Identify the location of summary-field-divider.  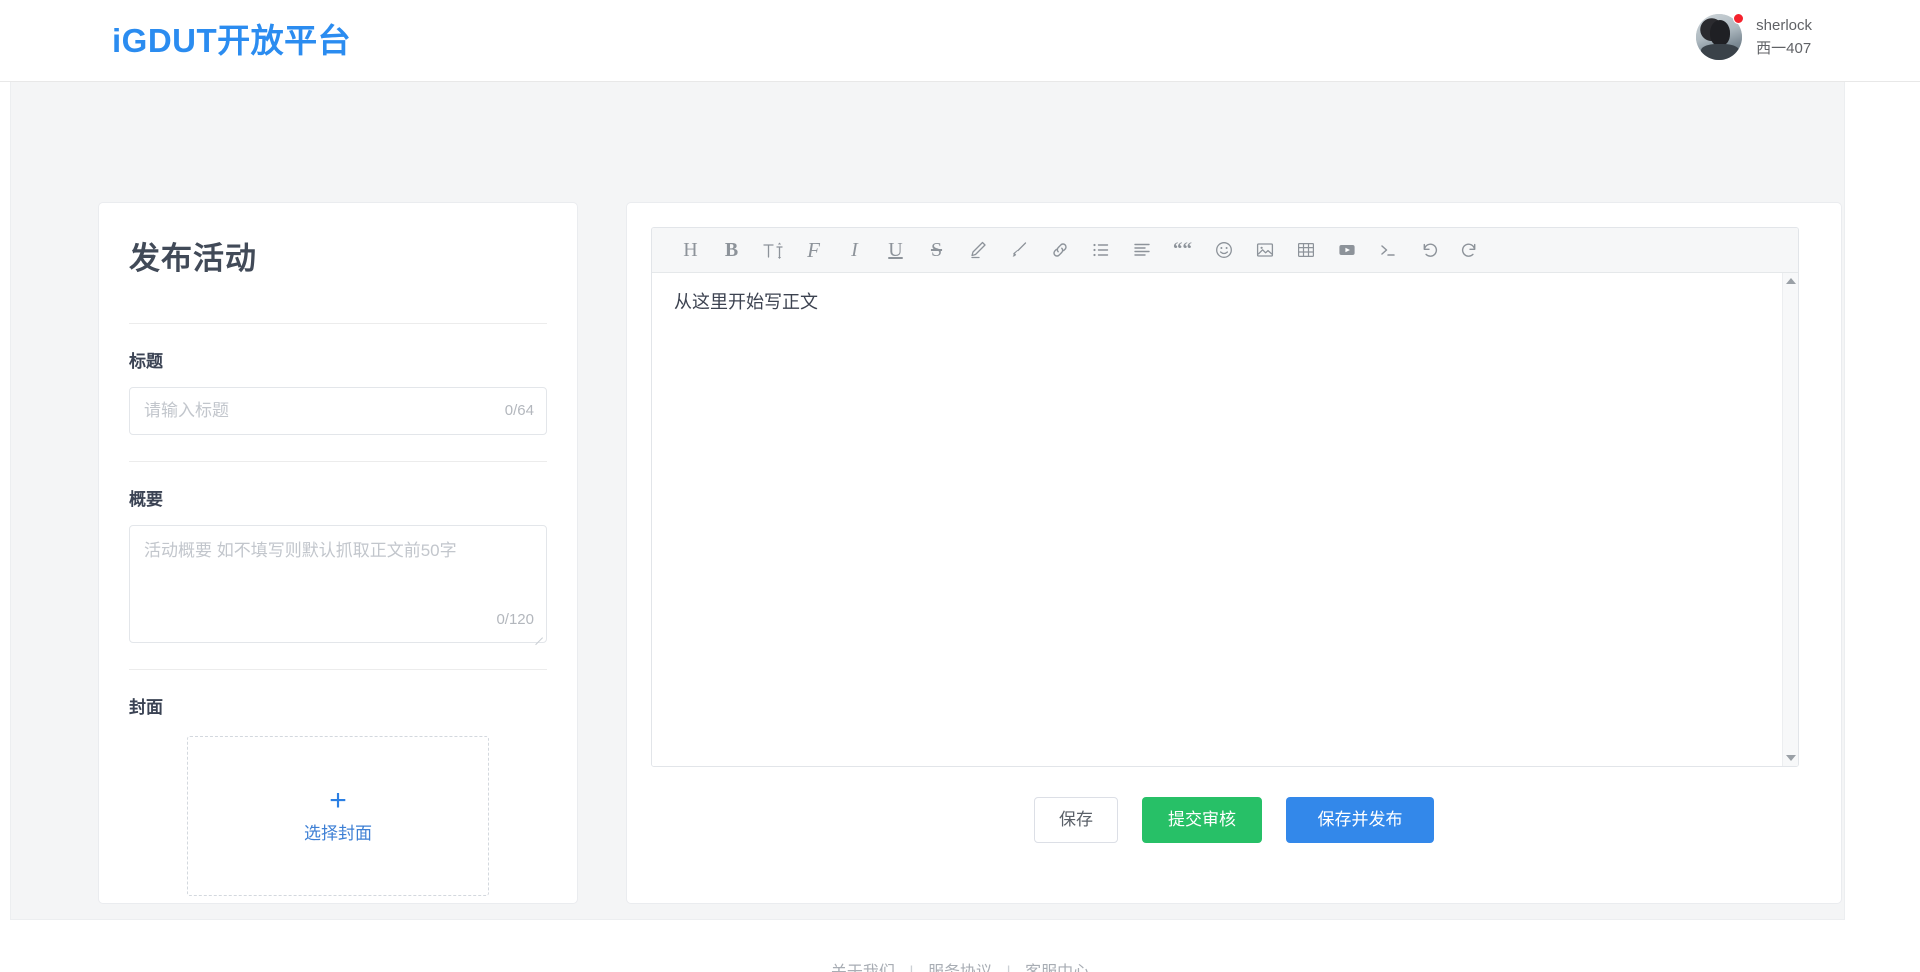
(338, 669).